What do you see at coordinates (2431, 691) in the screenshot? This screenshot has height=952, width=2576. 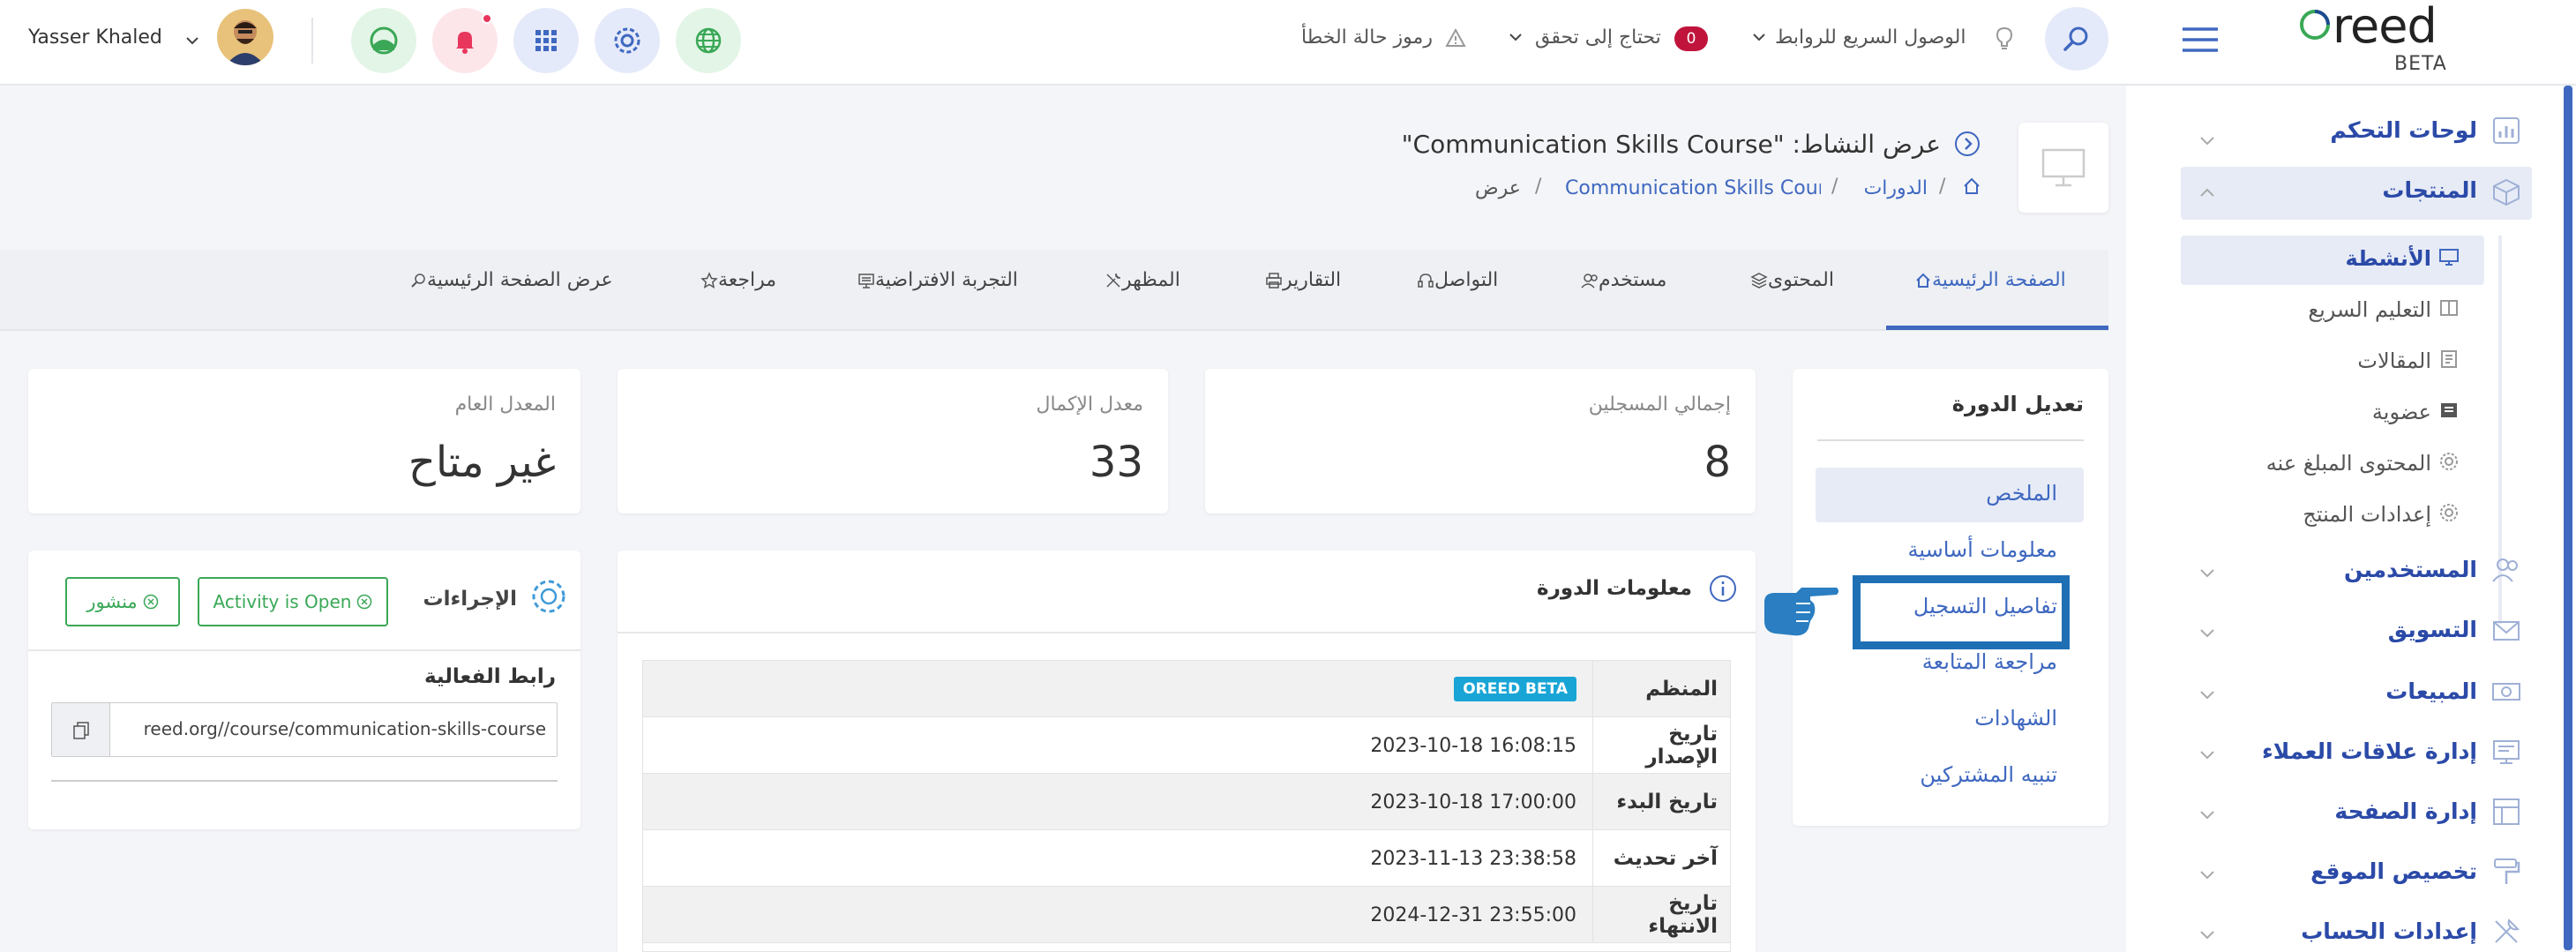 I see `sidebar-item-sales: المبيعات` at bounding box center [2431, 691].